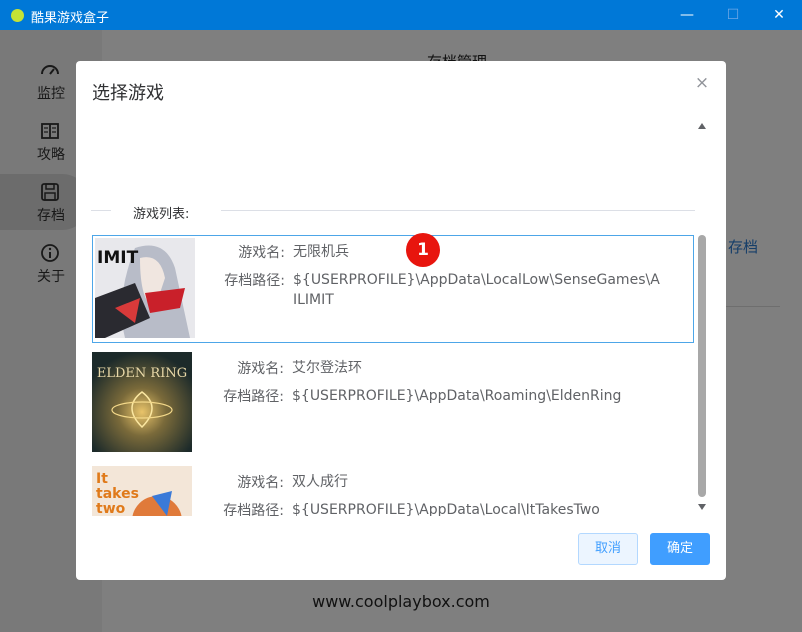 The image size is (802, 632). What do you see at coordinates (702, 126) in the screenshot?
I see `scroll-up-icon` at bounding box center [702, 126].